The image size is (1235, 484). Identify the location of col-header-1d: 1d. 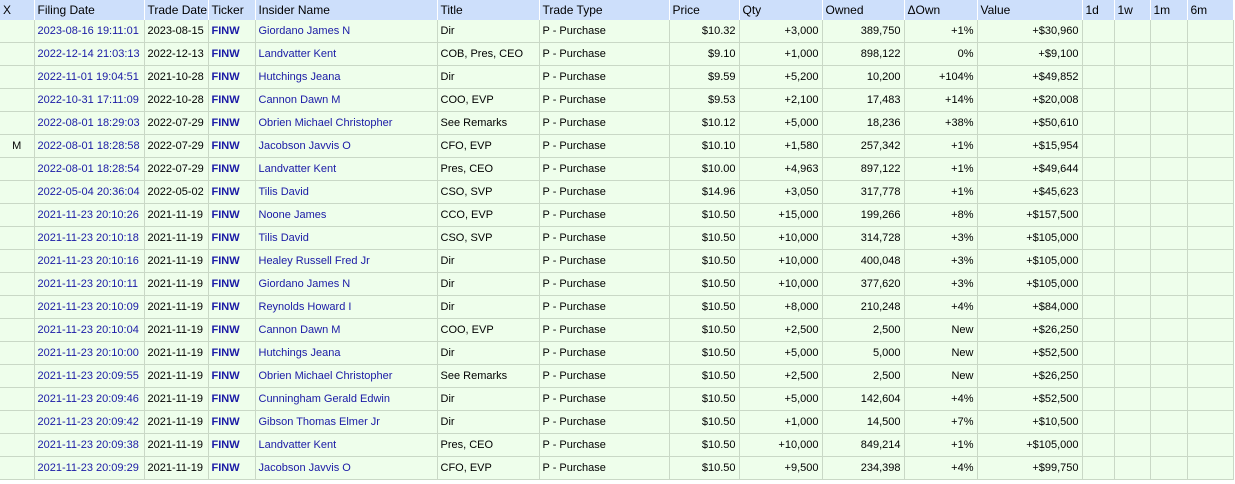
(1098, 10).